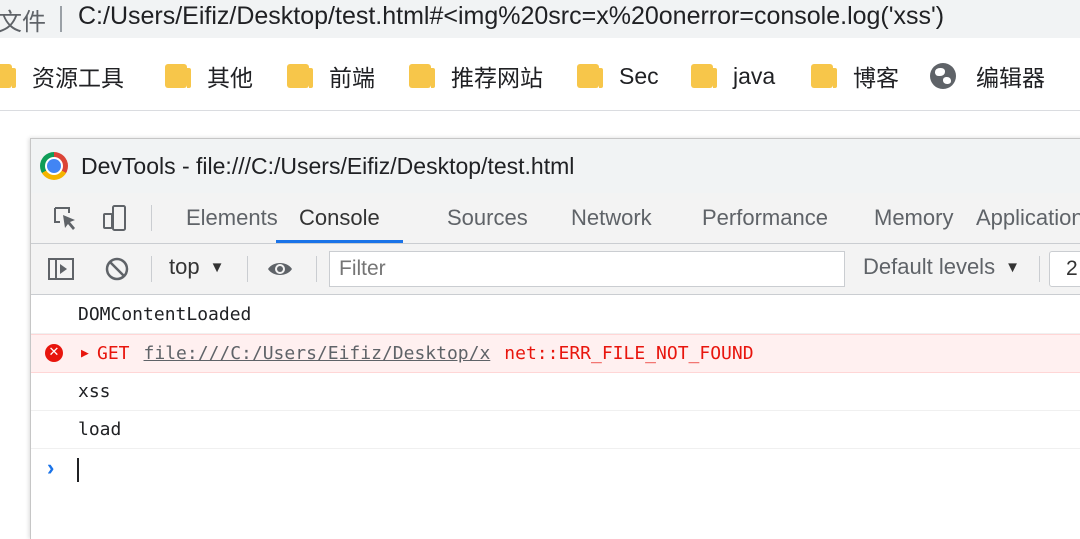 This screenshot has height=539, width=1080. What do you see at coordinates (540, 110) in the screenshot?
I see `bookmarks-divider` at bounding box center [540, 110].